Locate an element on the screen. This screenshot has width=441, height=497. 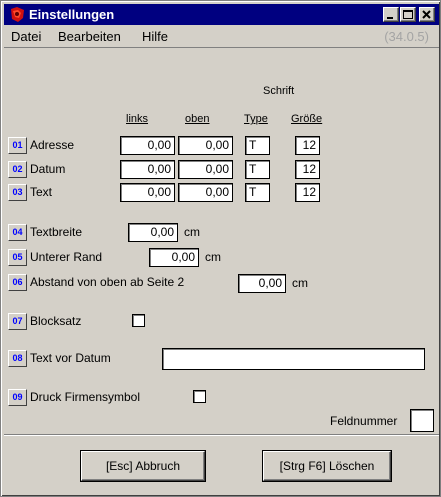
datum-links-field: 0,00 is located at coordinates (147, 169).